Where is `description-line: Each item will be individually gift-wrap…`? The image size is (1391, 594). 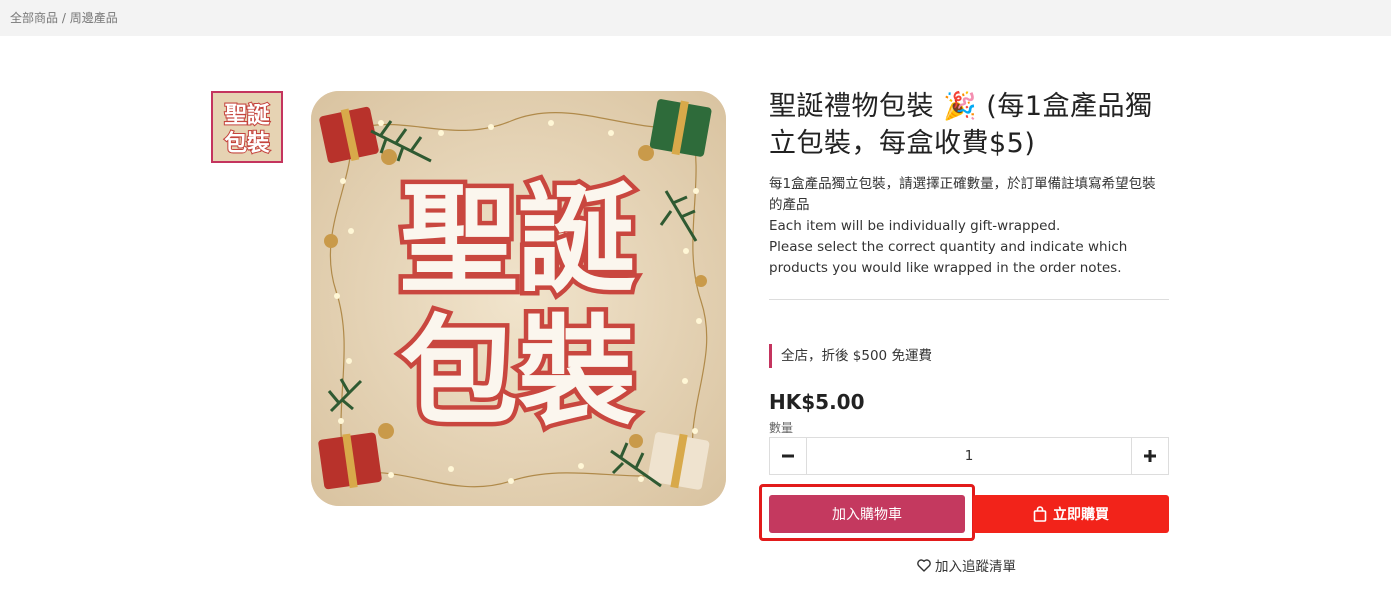 description-line: Each item will be individually gift-wrap… is located at coordinates (915, 226).